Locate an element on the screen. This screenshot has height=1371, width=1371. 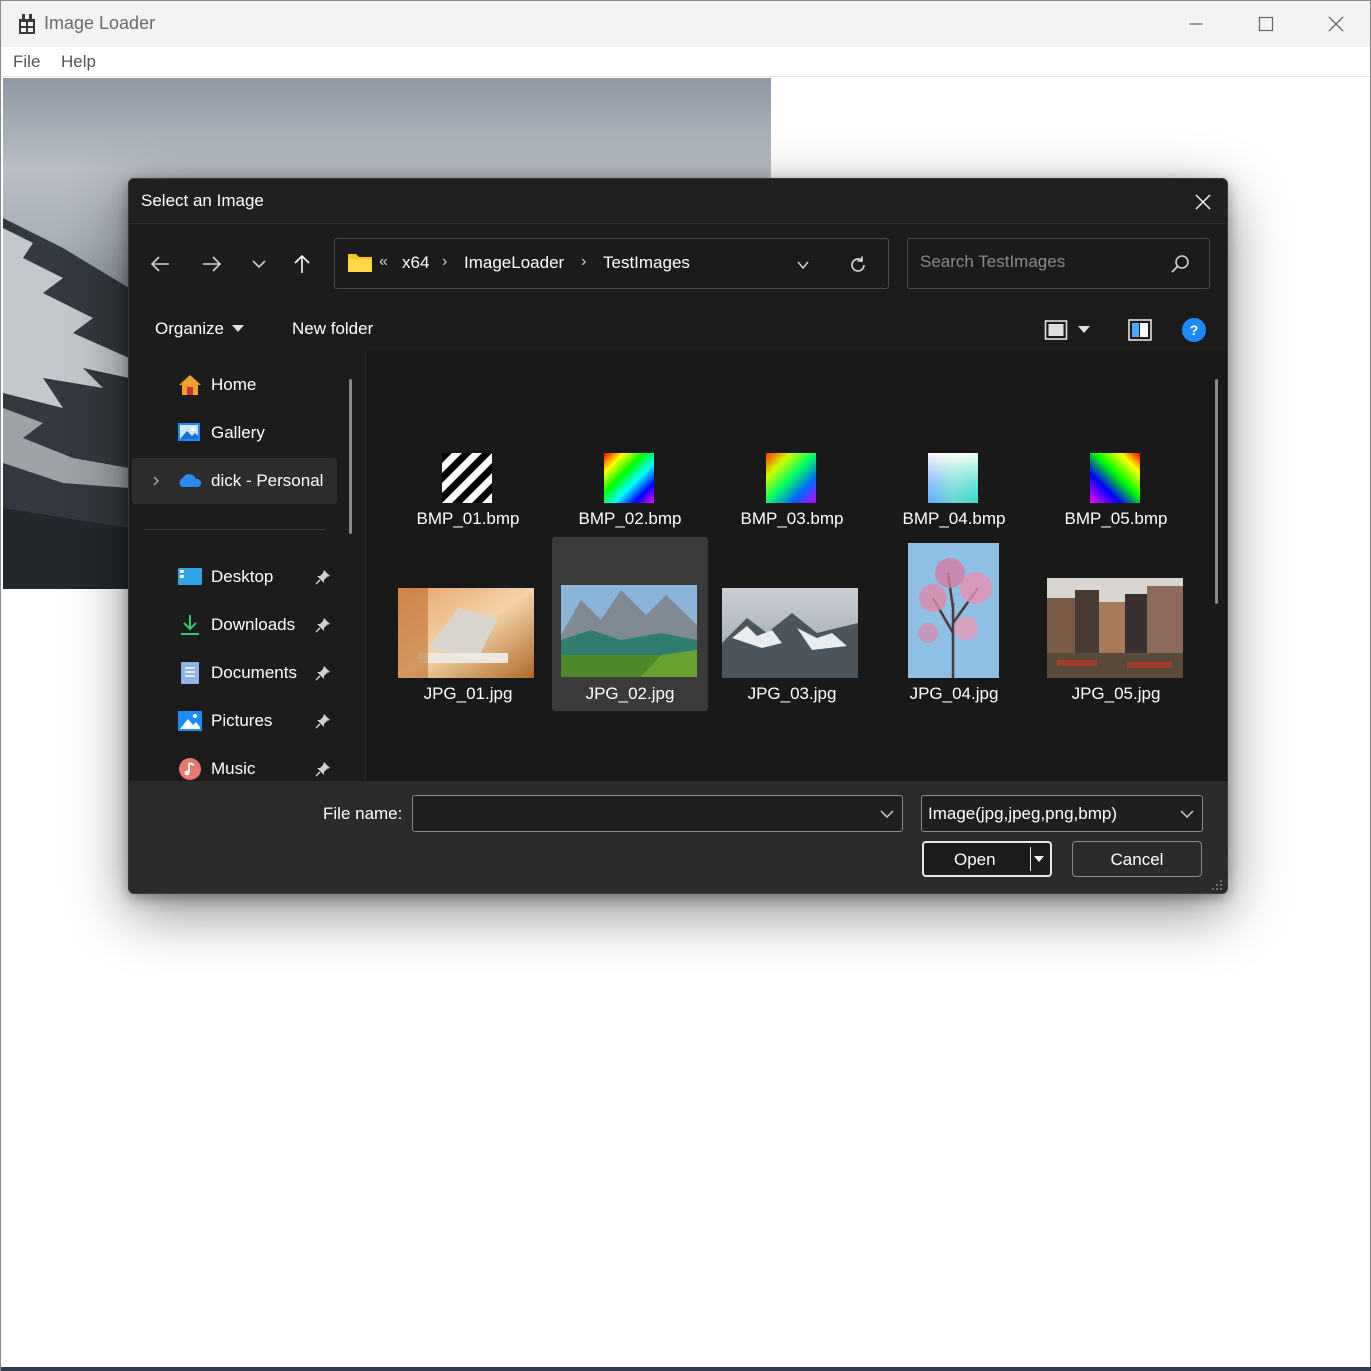
nav-item-label: Downloads is located at coordinates (253, 624).